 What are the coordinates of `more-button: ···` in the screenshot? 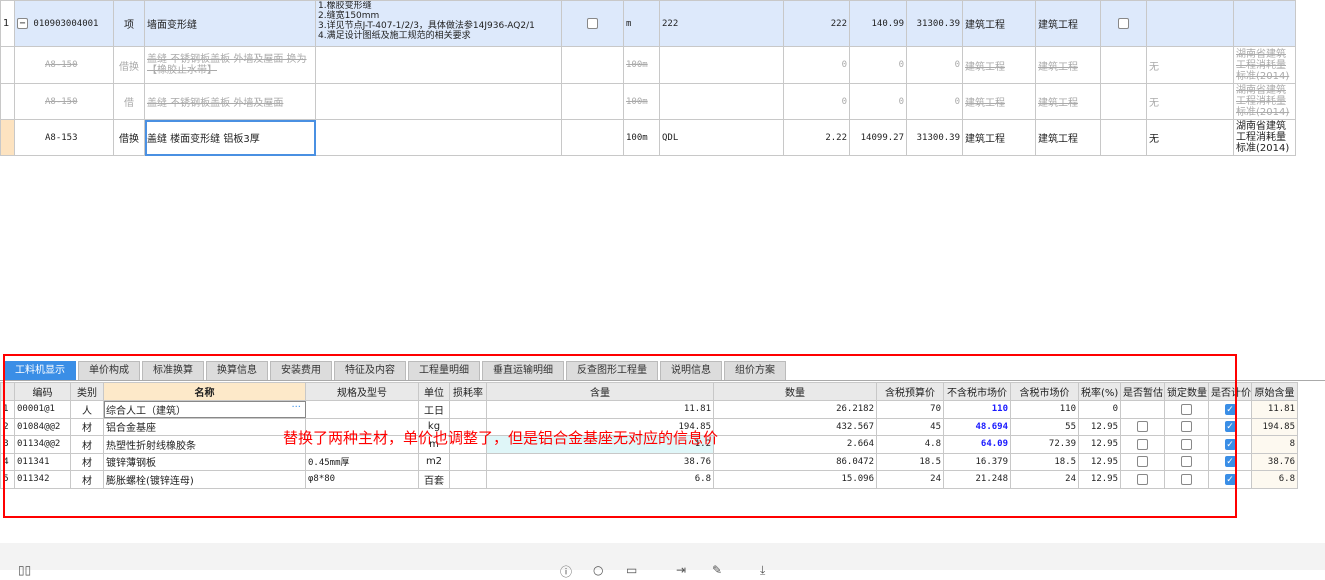 It's located at (296, 407).